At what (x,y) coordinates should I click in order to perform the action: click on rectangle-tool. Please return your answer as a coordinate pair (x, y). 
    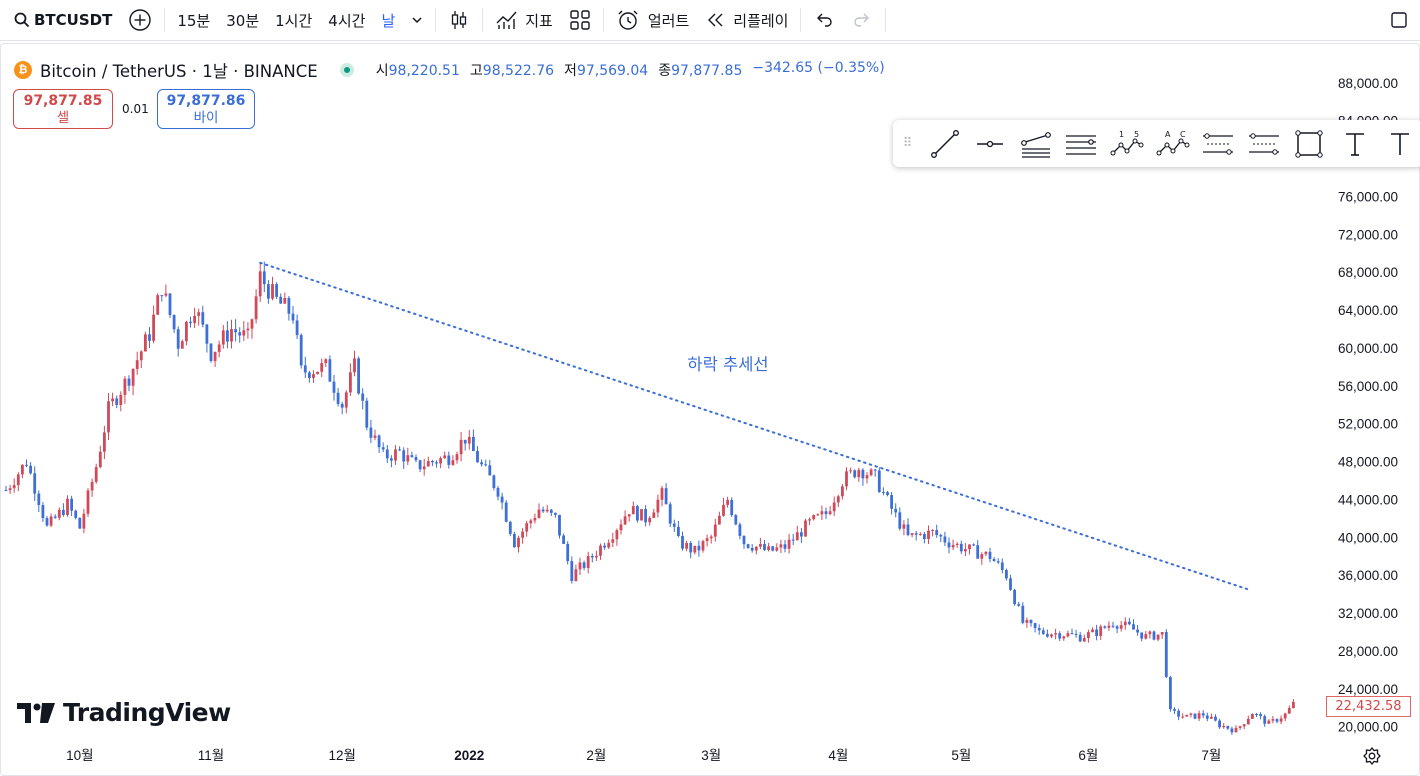
    Looking at the image, I should click on (1309, 143).